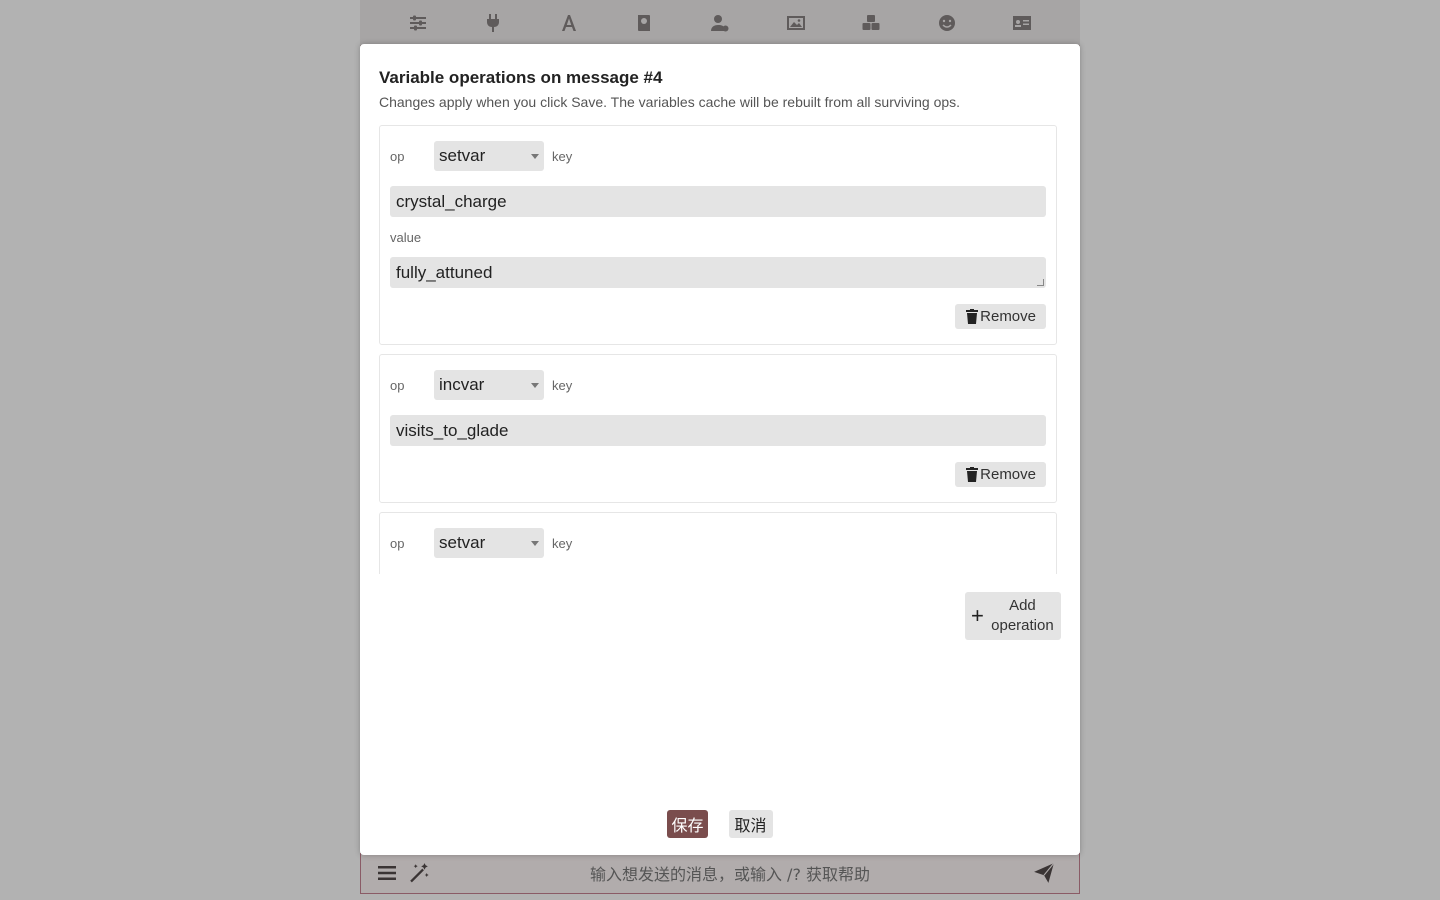 Image resolution: width=1440 pixels, height=900 pixels. Describe the element at coordinates (489, 385) in the screenshot. I see `op-select: incvar` at that location.